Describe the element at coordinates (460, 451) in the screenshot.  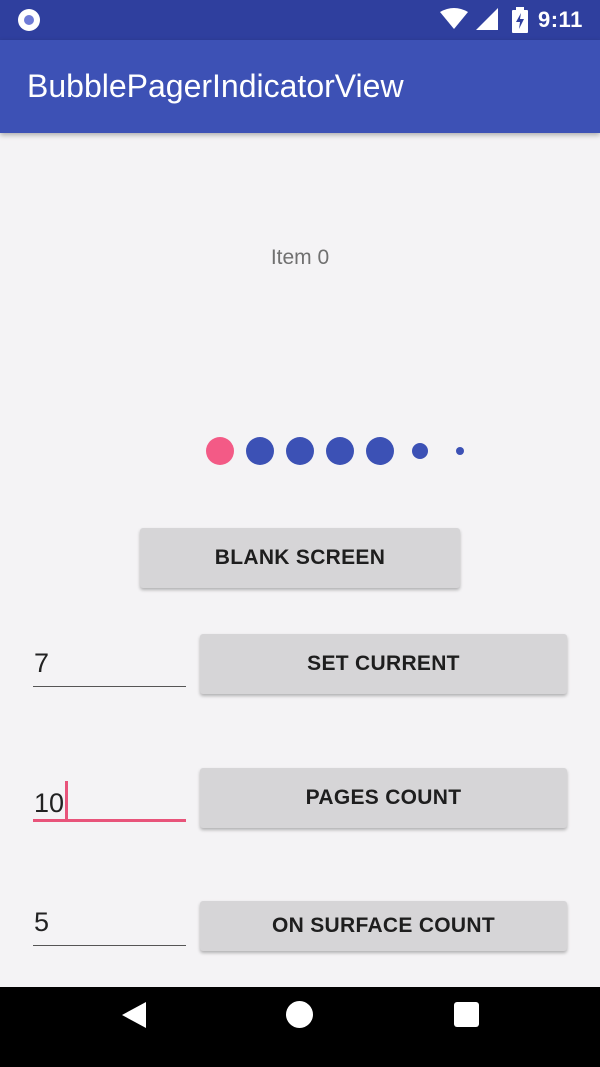
I see `indicator-dot-tiny` at that location.